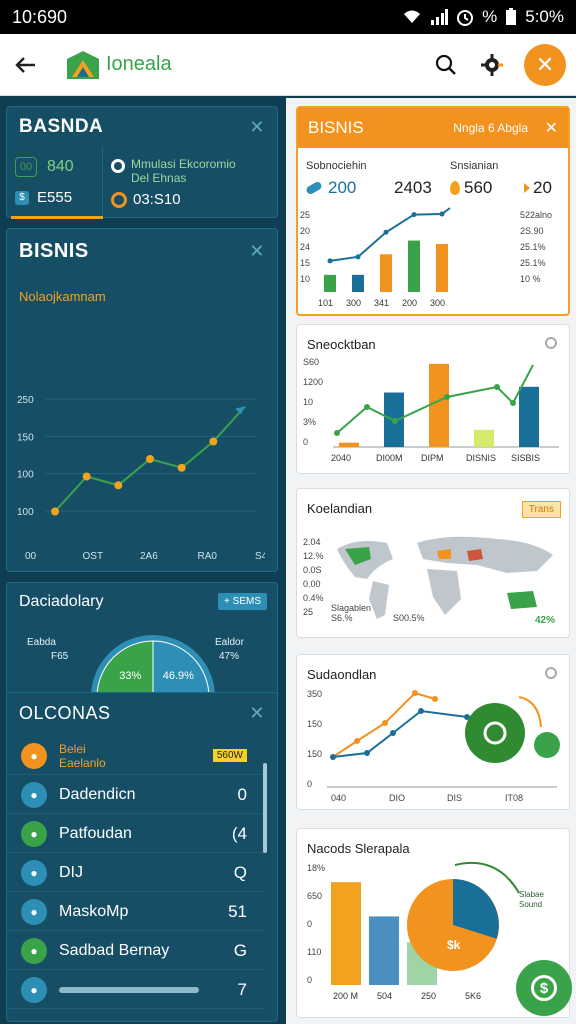 This screenshot has height=1024, width=576. I want to click on y-tick-label: 350, so click(314, 694).